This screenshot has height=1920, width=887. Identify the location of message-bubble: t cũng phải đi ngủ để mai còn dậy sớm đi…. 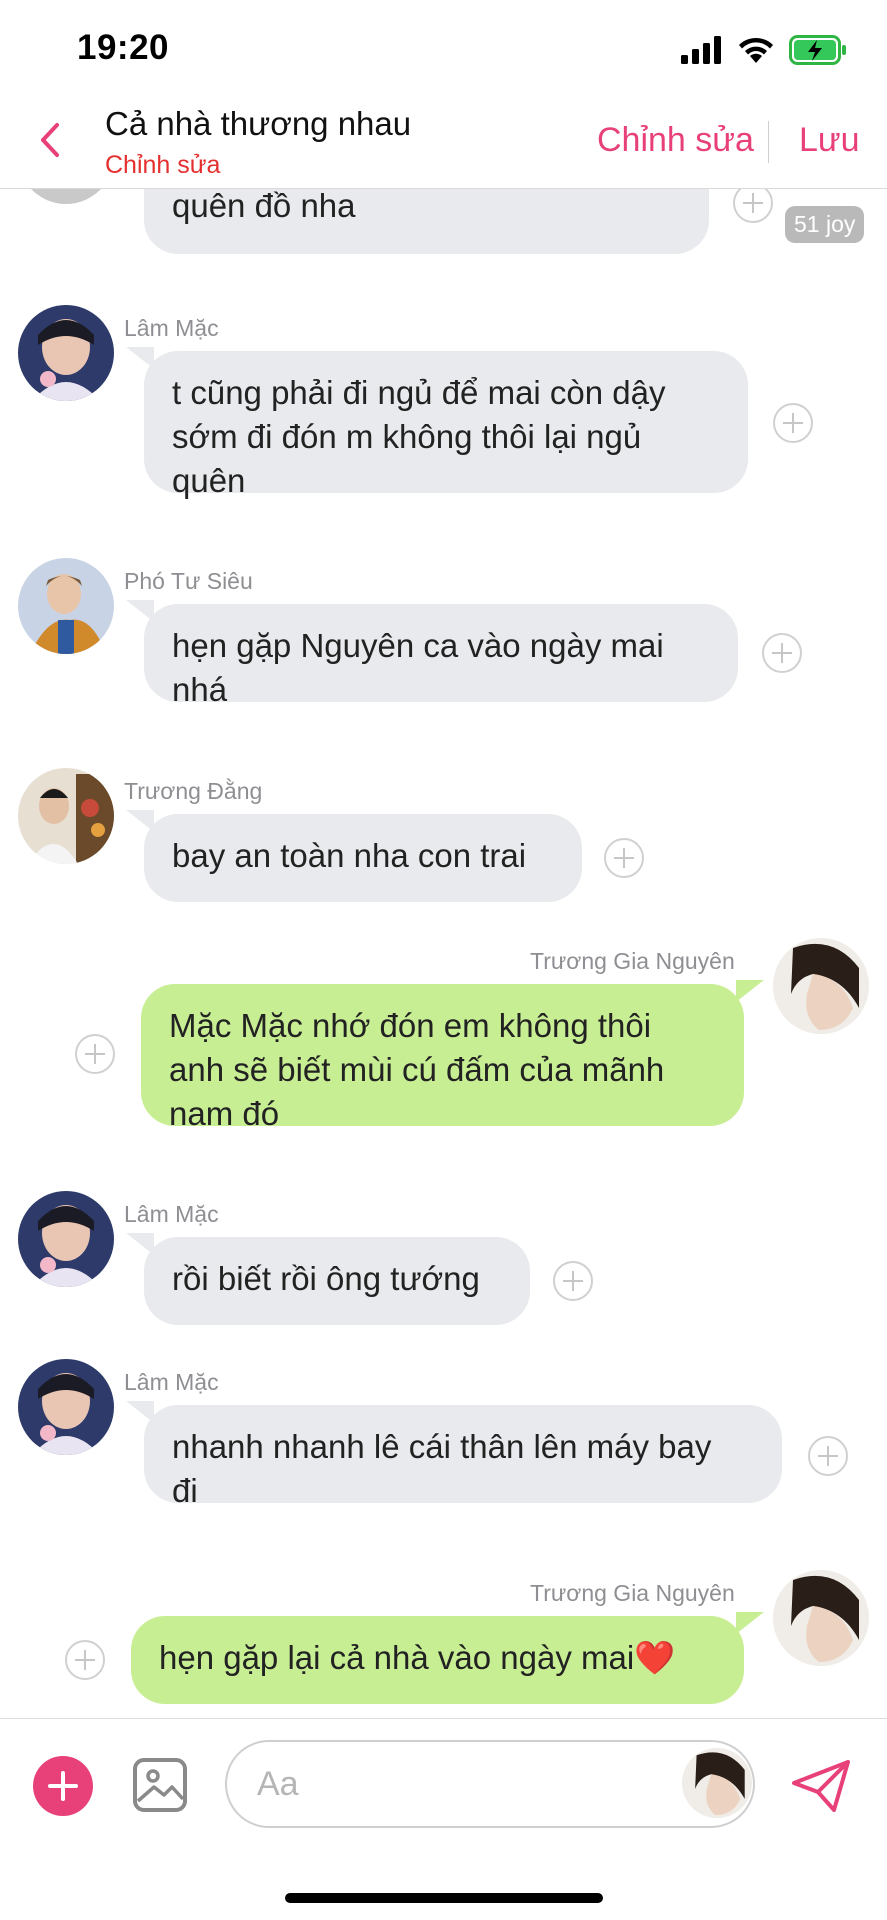
(446, 425).